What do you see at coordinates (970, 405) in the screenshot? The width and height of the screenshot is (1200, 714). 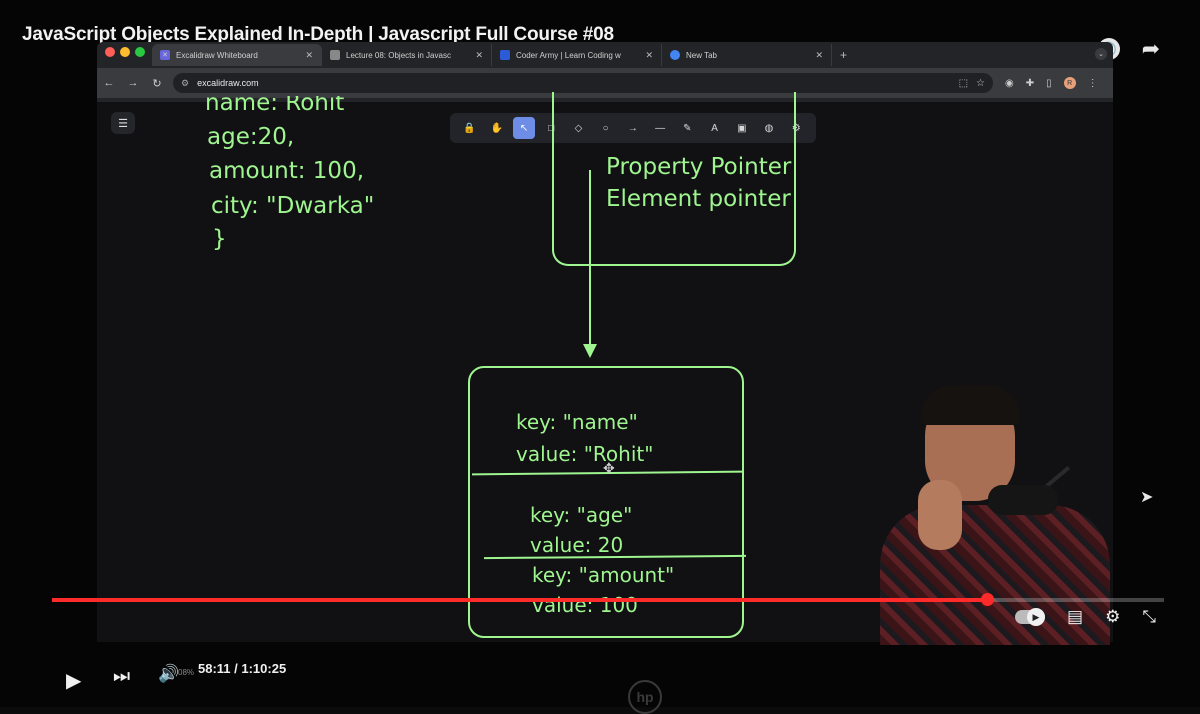 I see `presenter-hair` at bounding box center [970, 405].